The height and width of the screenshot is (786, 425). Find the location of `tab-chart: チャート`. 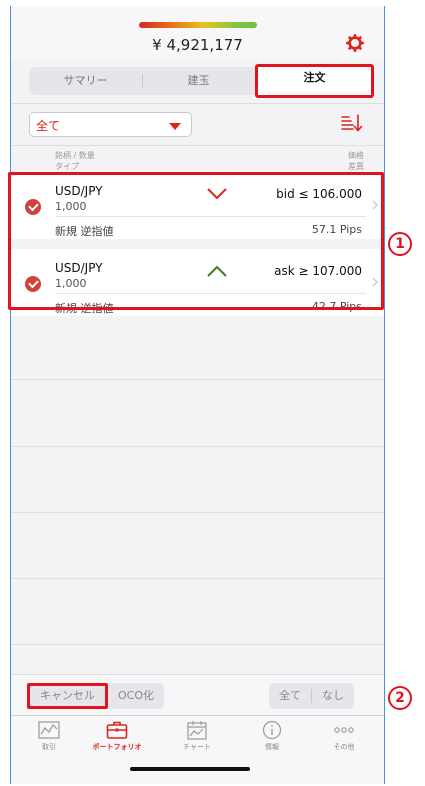

tab-chart: チャート is located at coordinates (197, 736).